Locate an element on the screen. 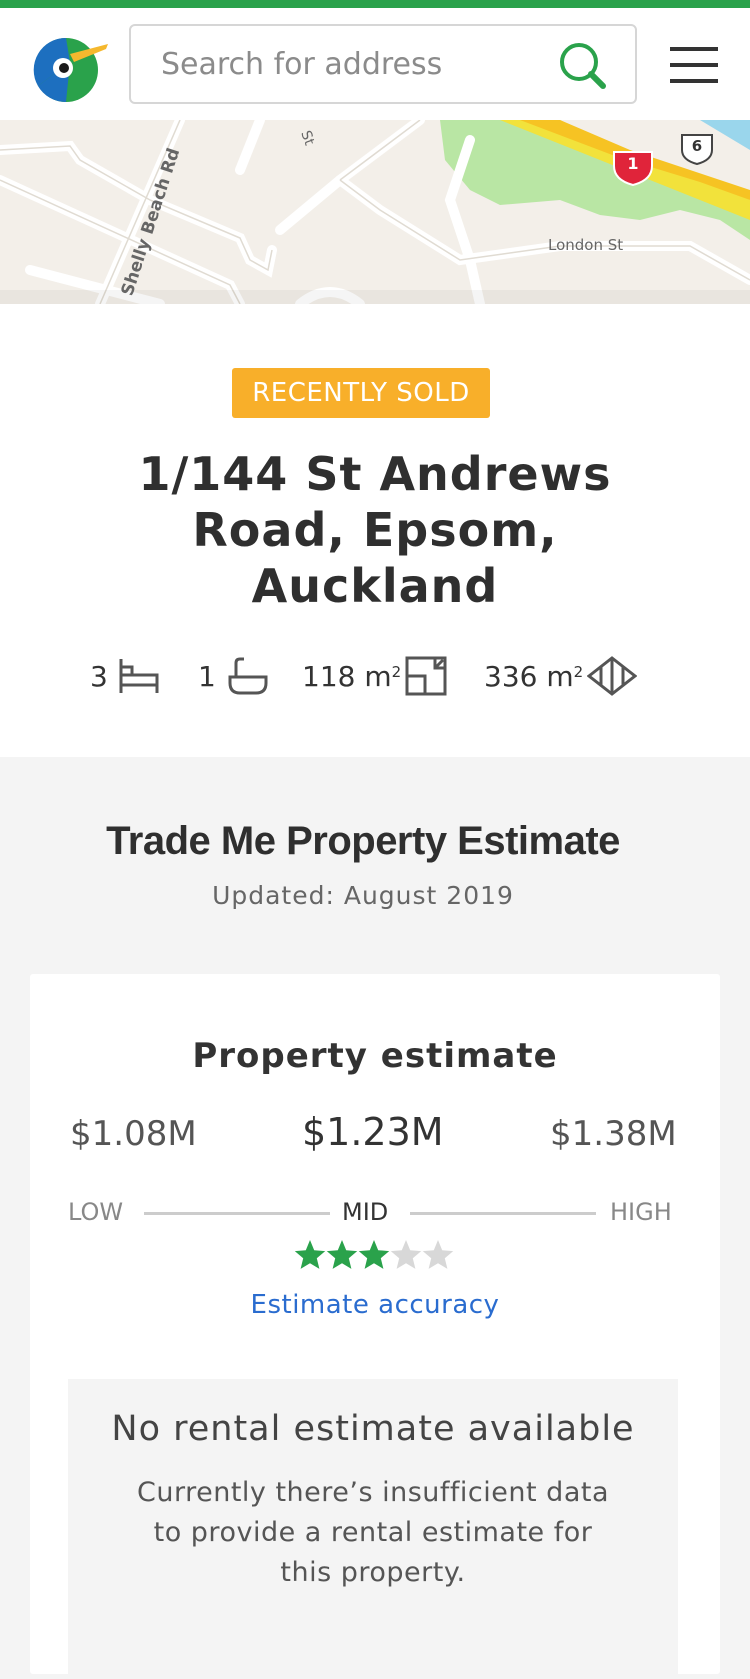 The width and height of the screenshot is (750, 1679). state-highway-badge: 1 is located at coordinates (633, 167).